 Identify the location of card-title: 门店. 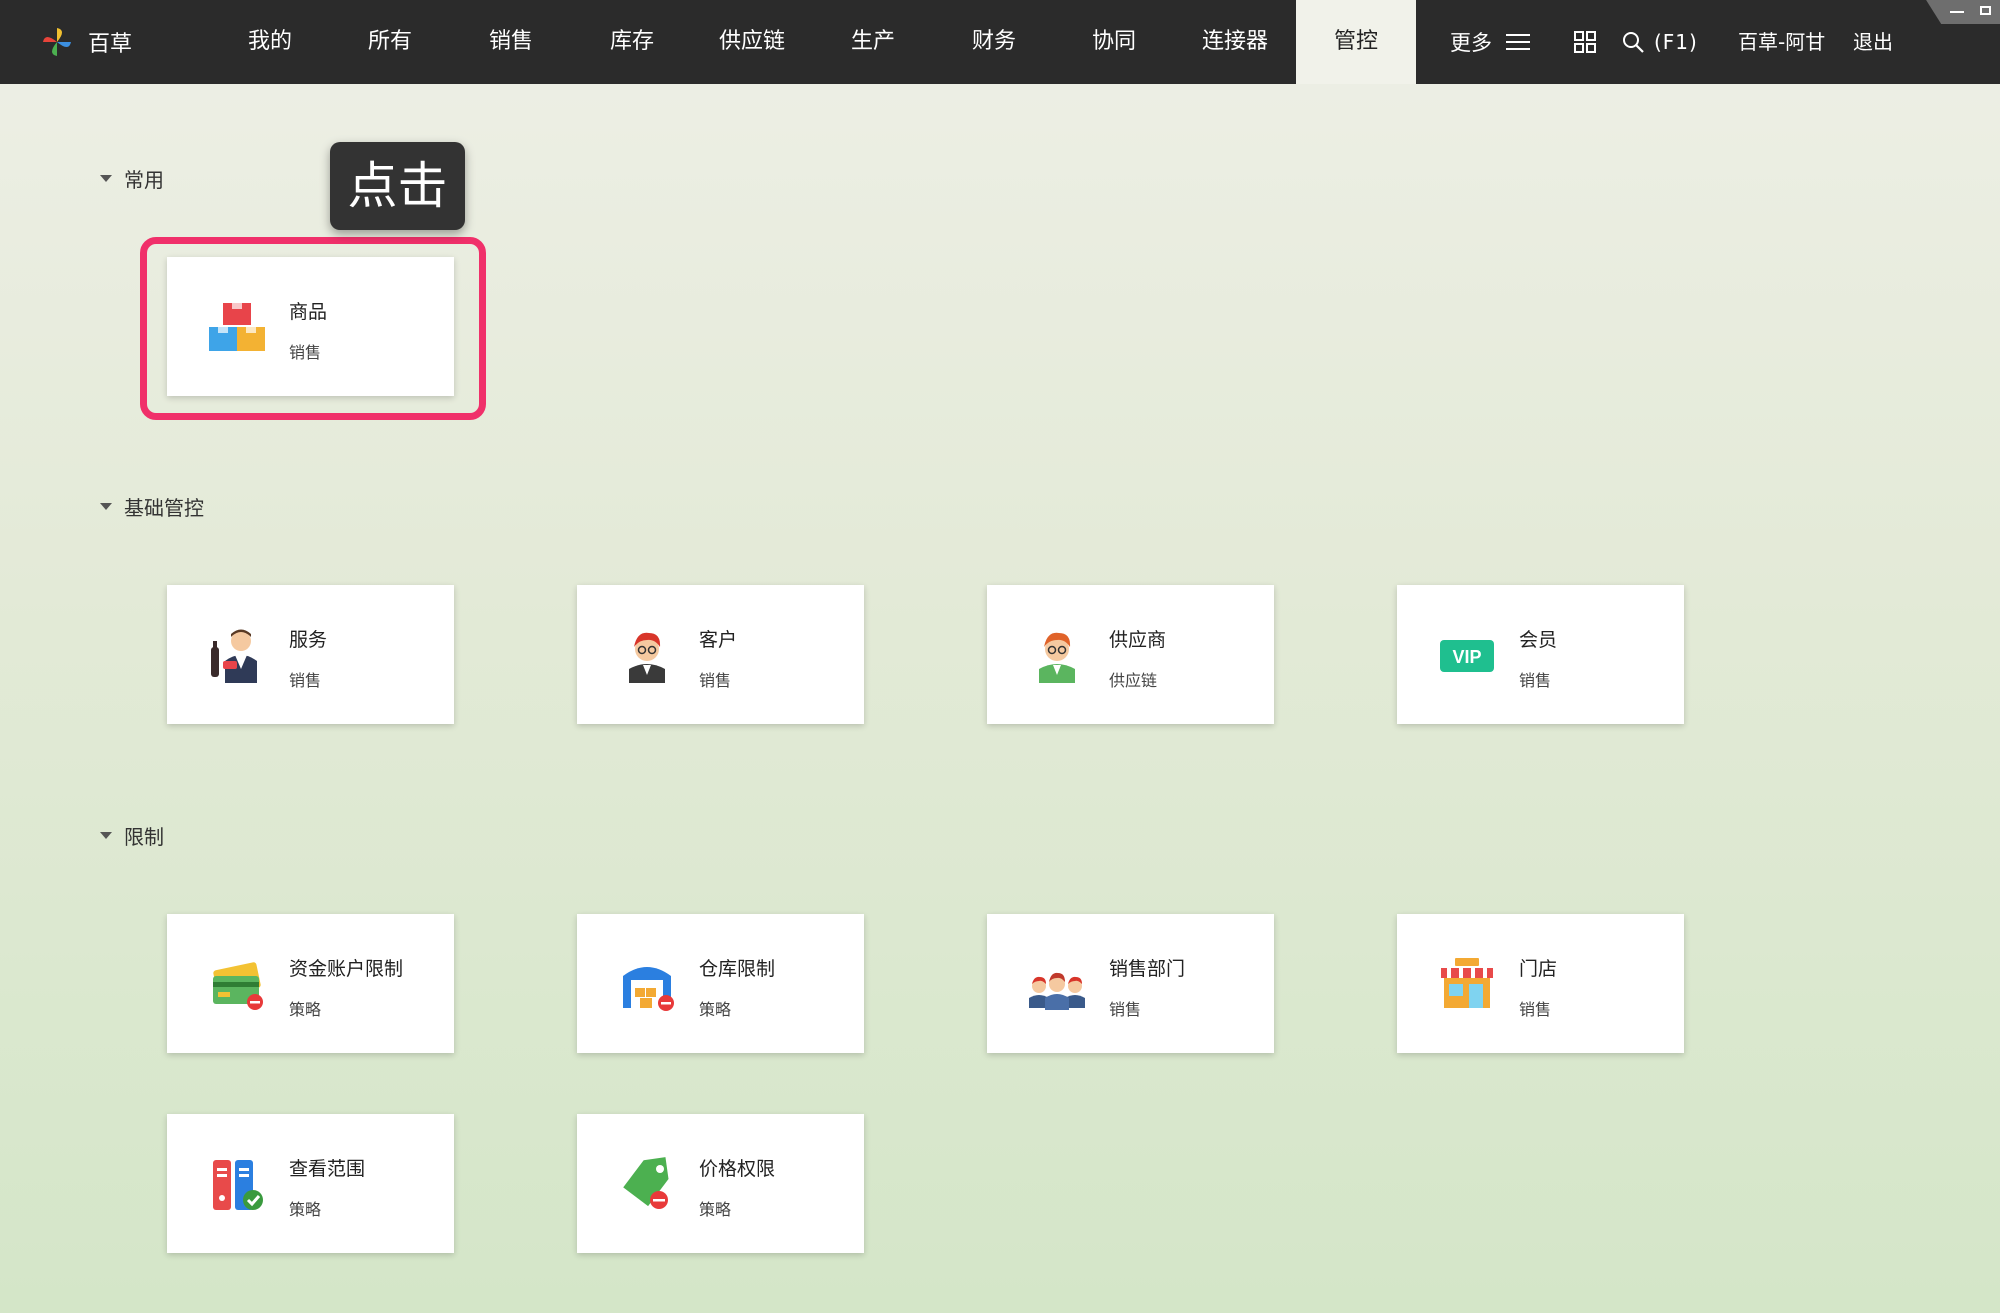
(1538, 969).